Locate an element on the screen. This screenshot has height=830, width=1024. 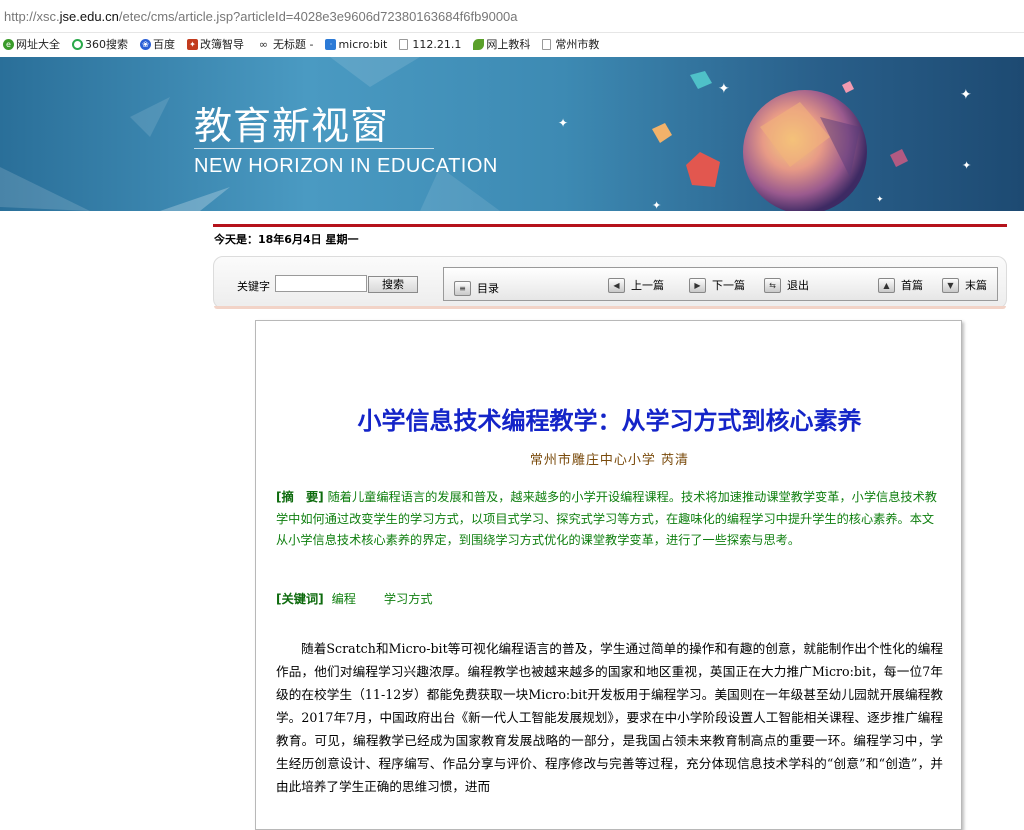
article-nav: ≡ 目录 ◀ 上一篇 ▶ 下一篇 ⇆ 退出 ▲ 首篇 ▼ 末篇 is located at coordinates (720, 284).